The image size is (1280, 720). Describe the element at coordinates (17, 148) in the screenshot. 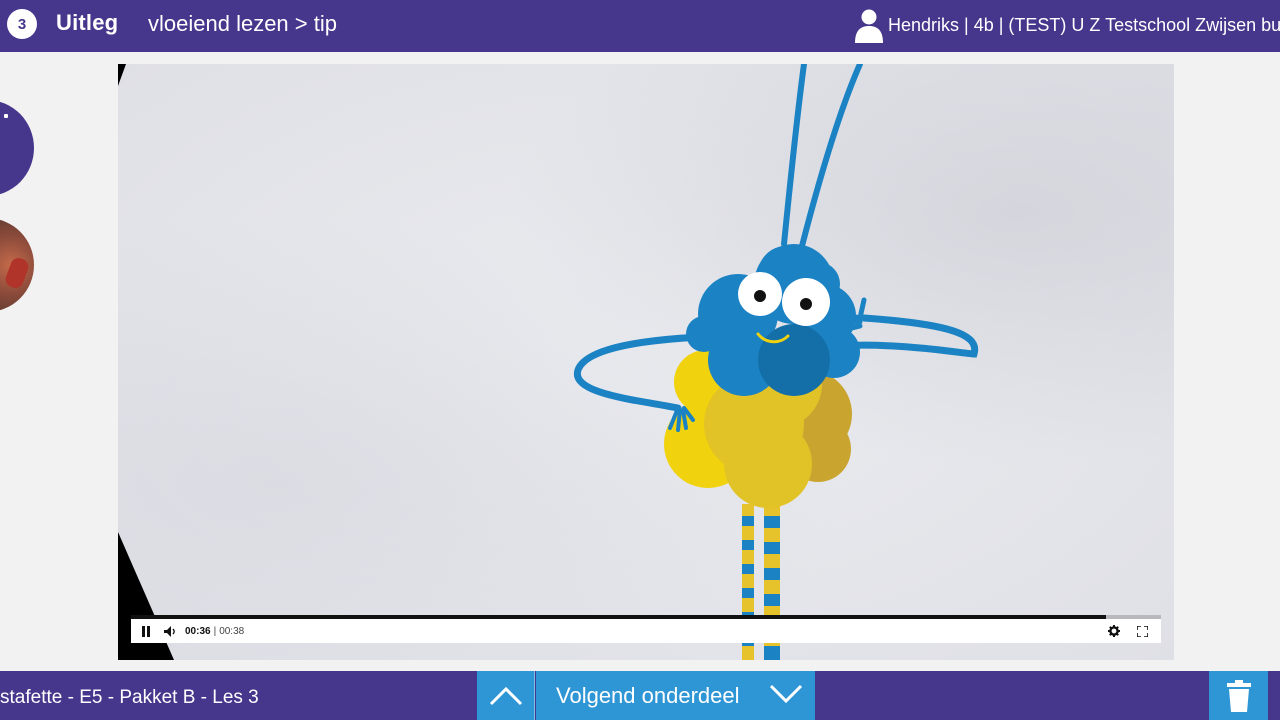

I see `side-nav-circle` at that location.